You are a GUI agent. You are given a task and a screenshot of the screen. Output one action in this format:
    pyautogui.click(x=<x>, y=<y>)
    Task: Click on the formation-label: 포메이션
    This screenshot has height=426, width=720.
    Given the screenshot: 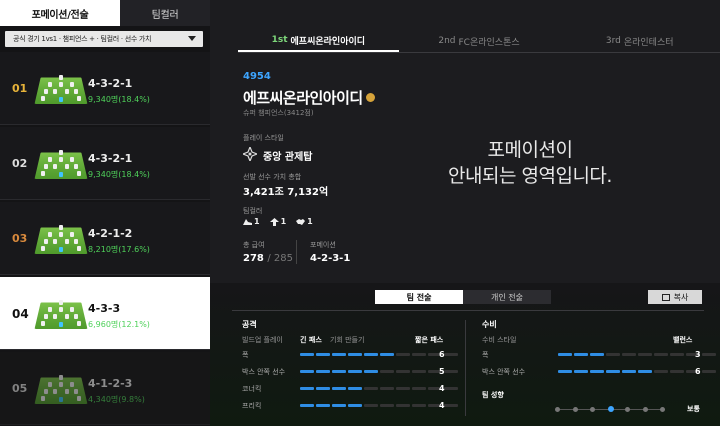 What is the action you would take?
    pyautogui.click(x=323, y=245)
    